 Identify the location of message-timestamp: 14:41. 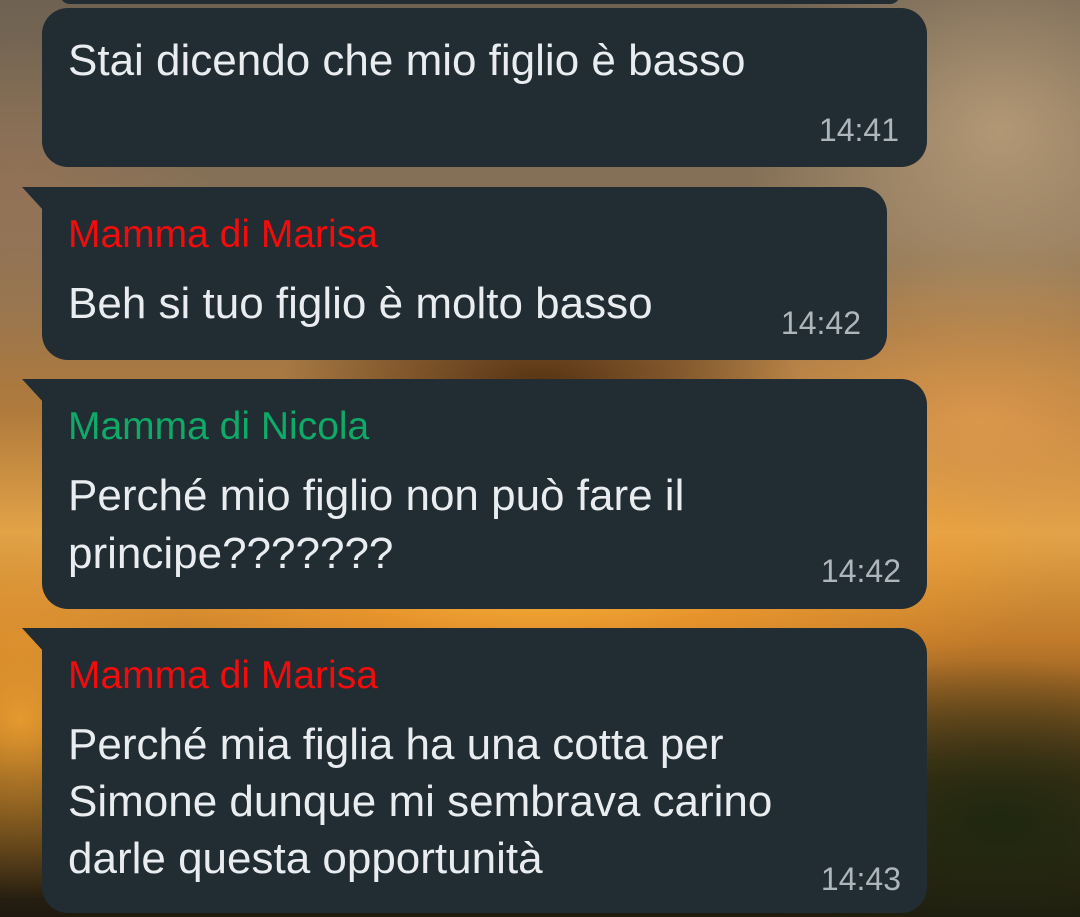
(858, 130).